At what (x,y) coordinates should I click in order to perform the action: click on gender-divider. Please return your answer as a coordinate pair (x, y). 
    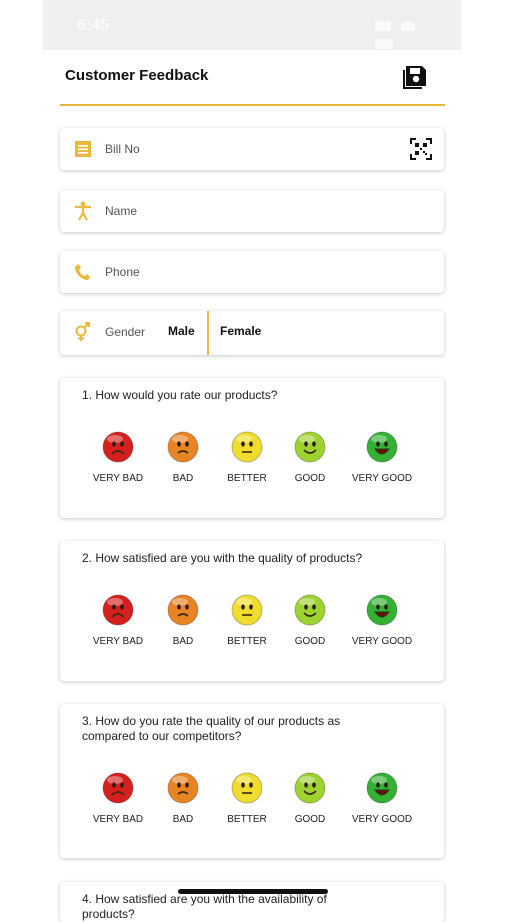
    Looking at the image, I should click on (208, 333).